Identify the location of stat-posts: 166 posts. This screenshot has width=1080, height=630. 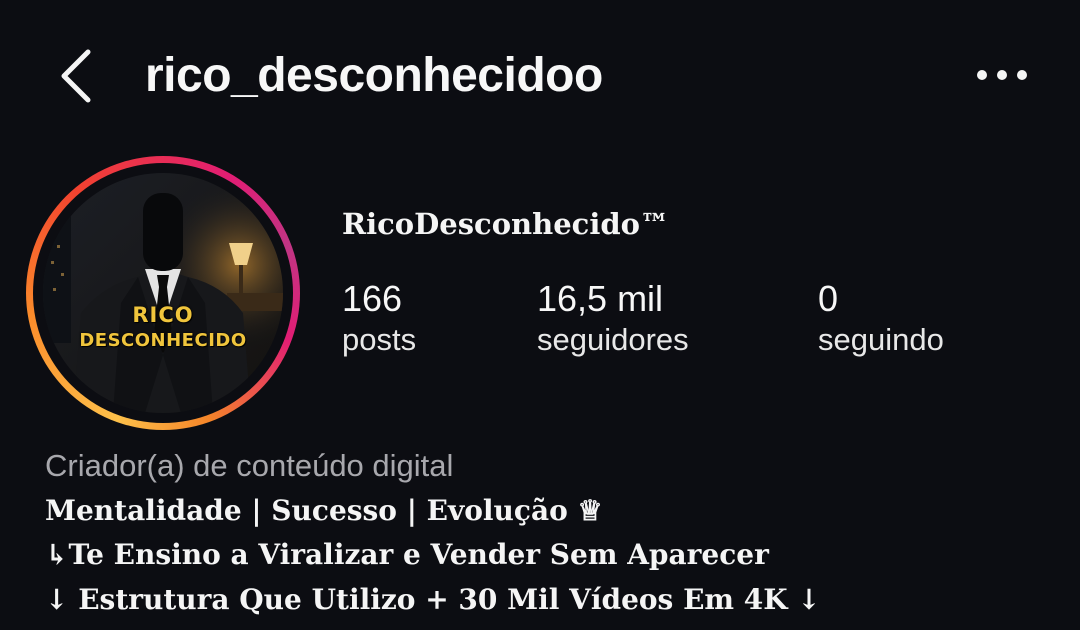
(379, 319).